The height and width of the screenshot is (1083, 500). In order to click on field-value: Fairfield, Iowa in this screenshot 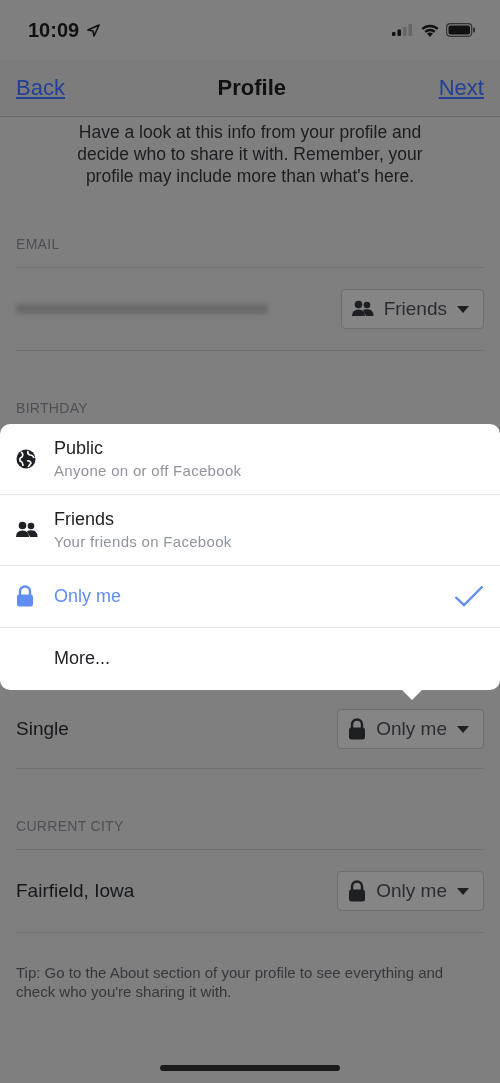, I will do `click(75, 891)`.